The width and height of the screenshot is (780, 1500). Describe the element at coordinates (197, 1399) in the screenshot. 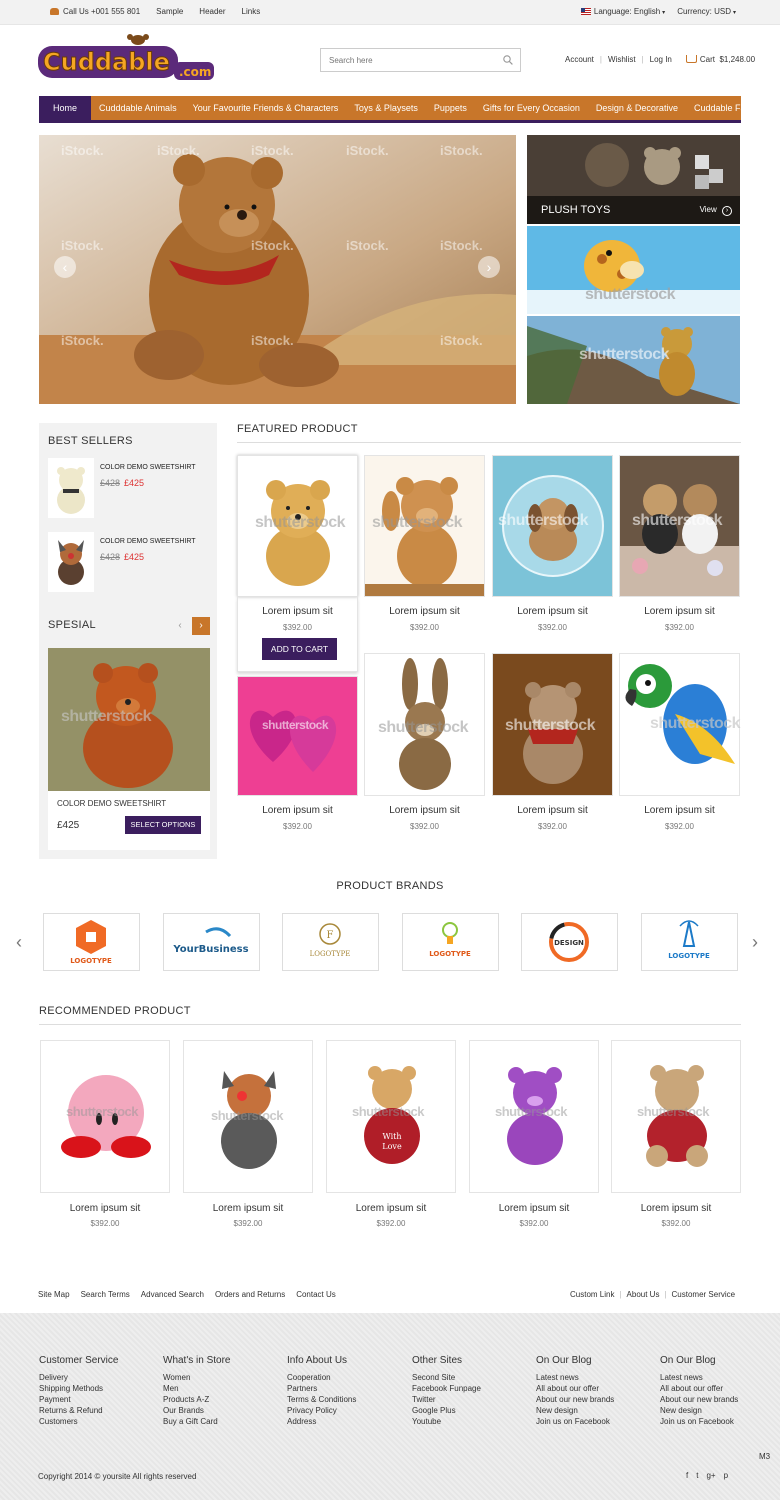

I see `footer-link: Products A-Z` at that location.